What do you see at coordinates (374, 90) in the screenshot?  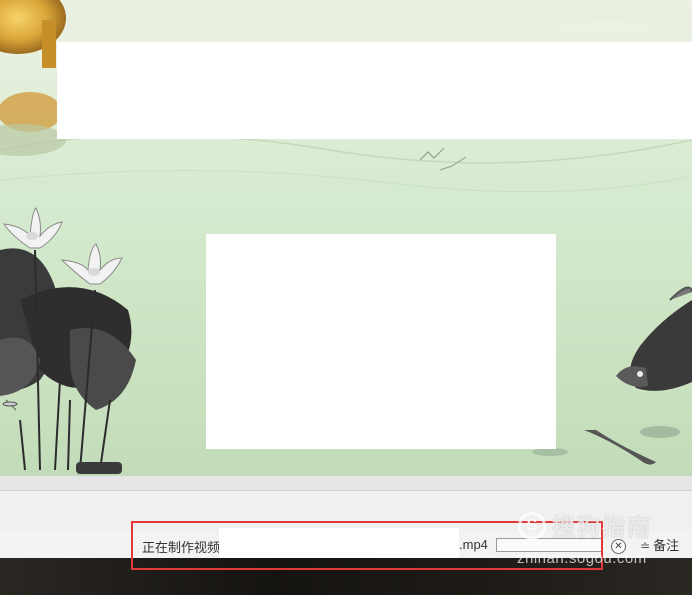 I see `slide-title-placeholder` at bounding box center [374, 90].